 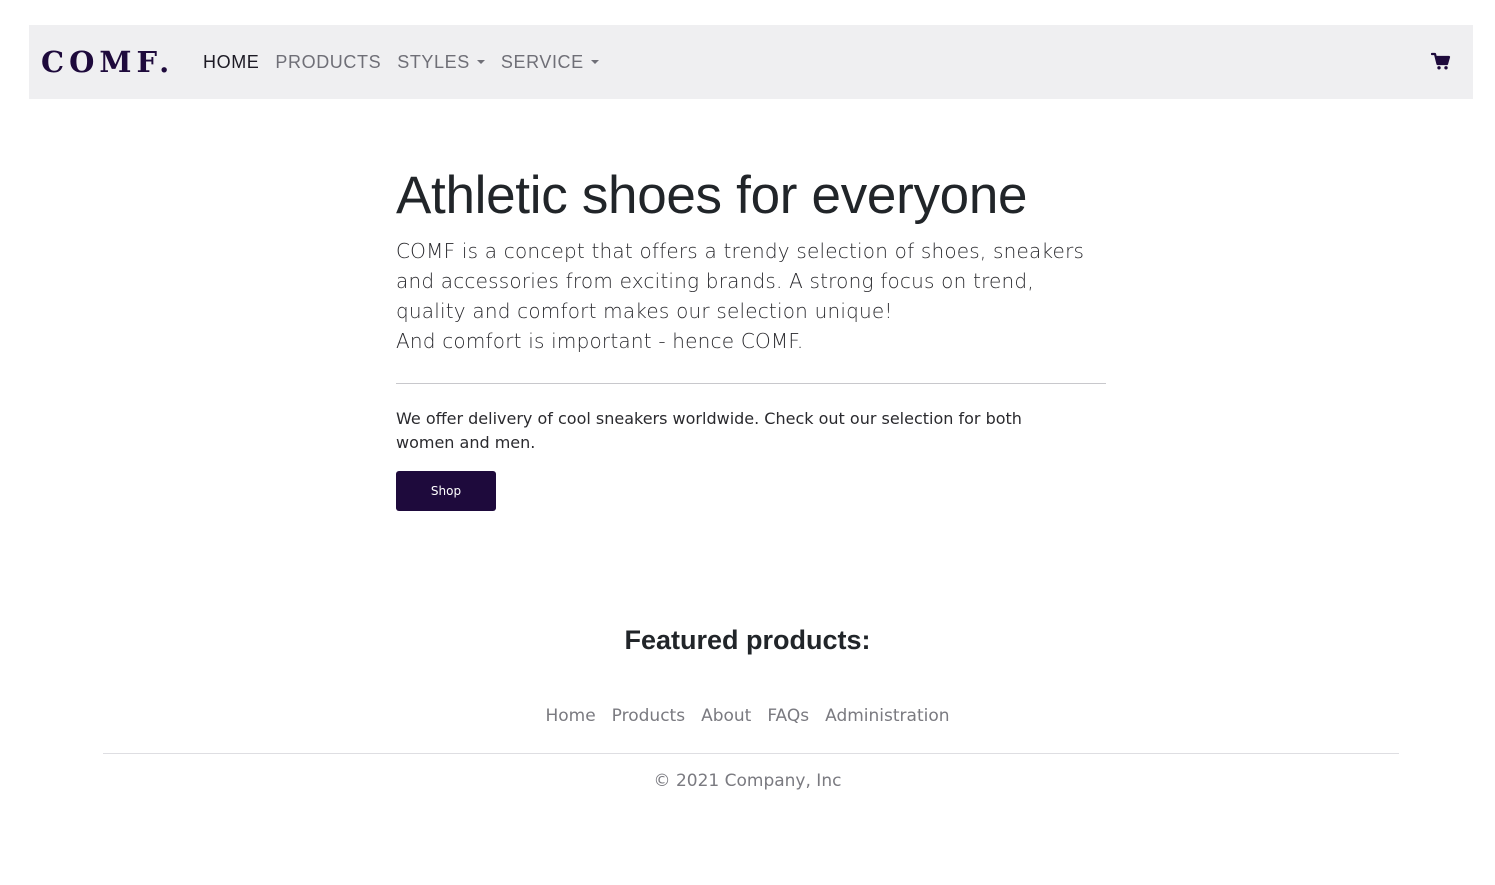 What do you see at coordinates (751, 62) in the screenshot?
I see `navbar: COMF. HOME PRODUCTS STYLES SERVICE` at bounding box center [751, 62].